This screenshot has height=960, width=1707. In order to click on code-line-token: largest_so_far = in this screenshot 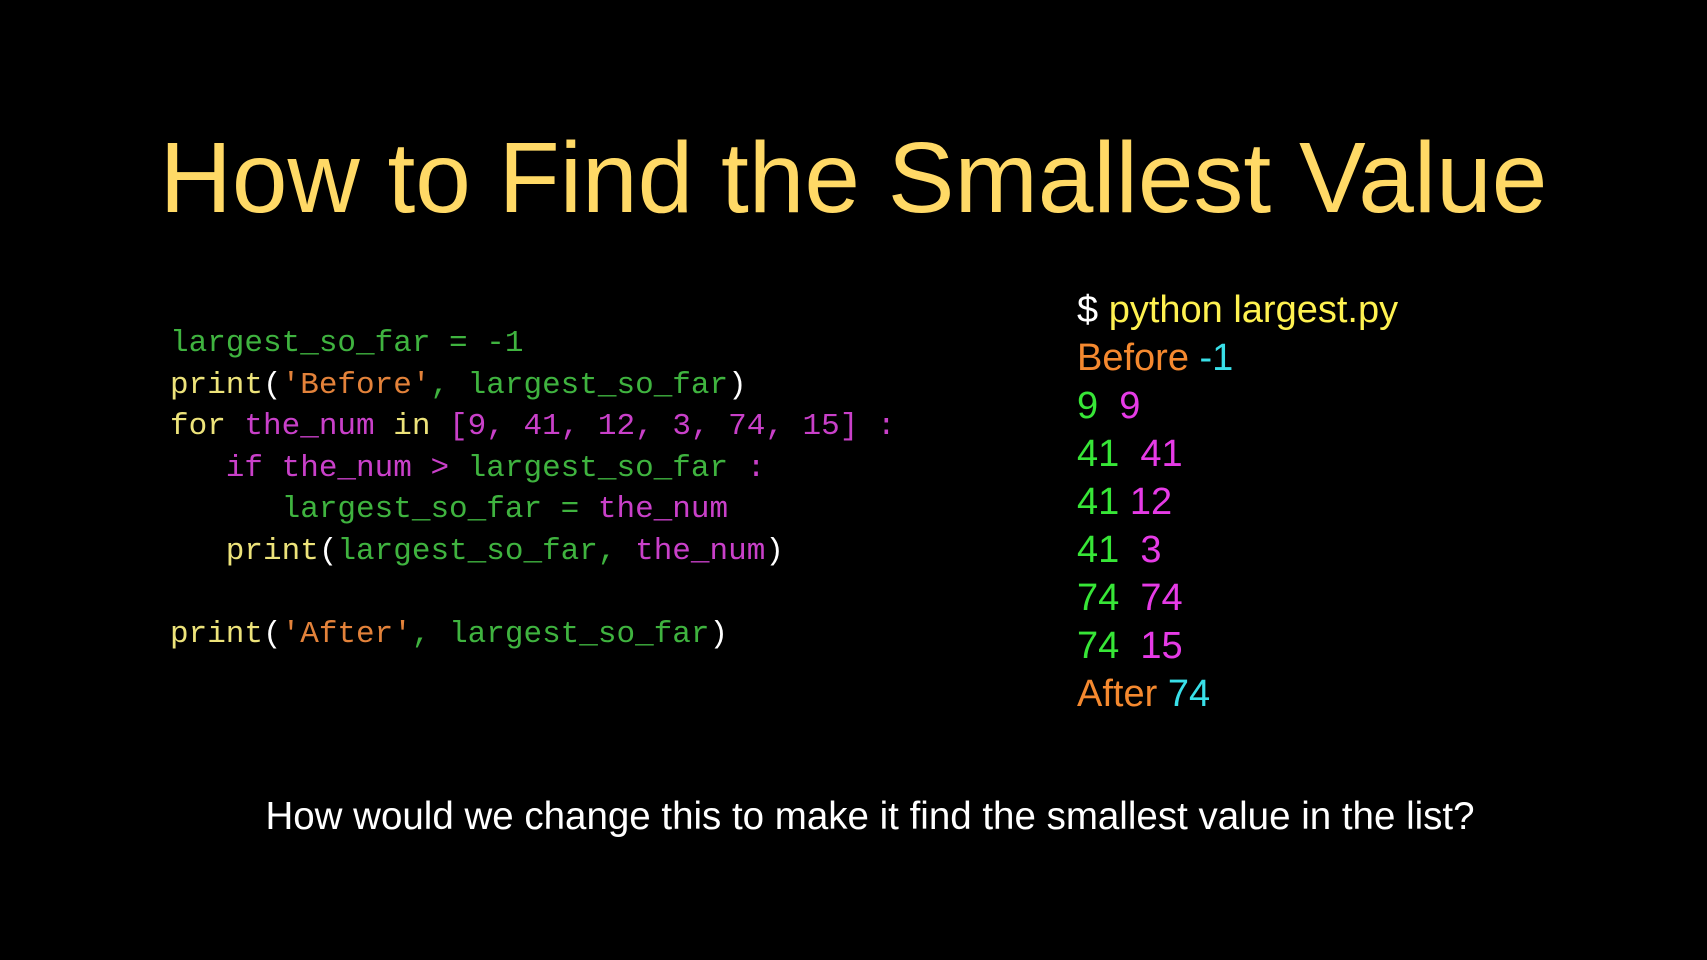, I will do `click(384, 510)`.